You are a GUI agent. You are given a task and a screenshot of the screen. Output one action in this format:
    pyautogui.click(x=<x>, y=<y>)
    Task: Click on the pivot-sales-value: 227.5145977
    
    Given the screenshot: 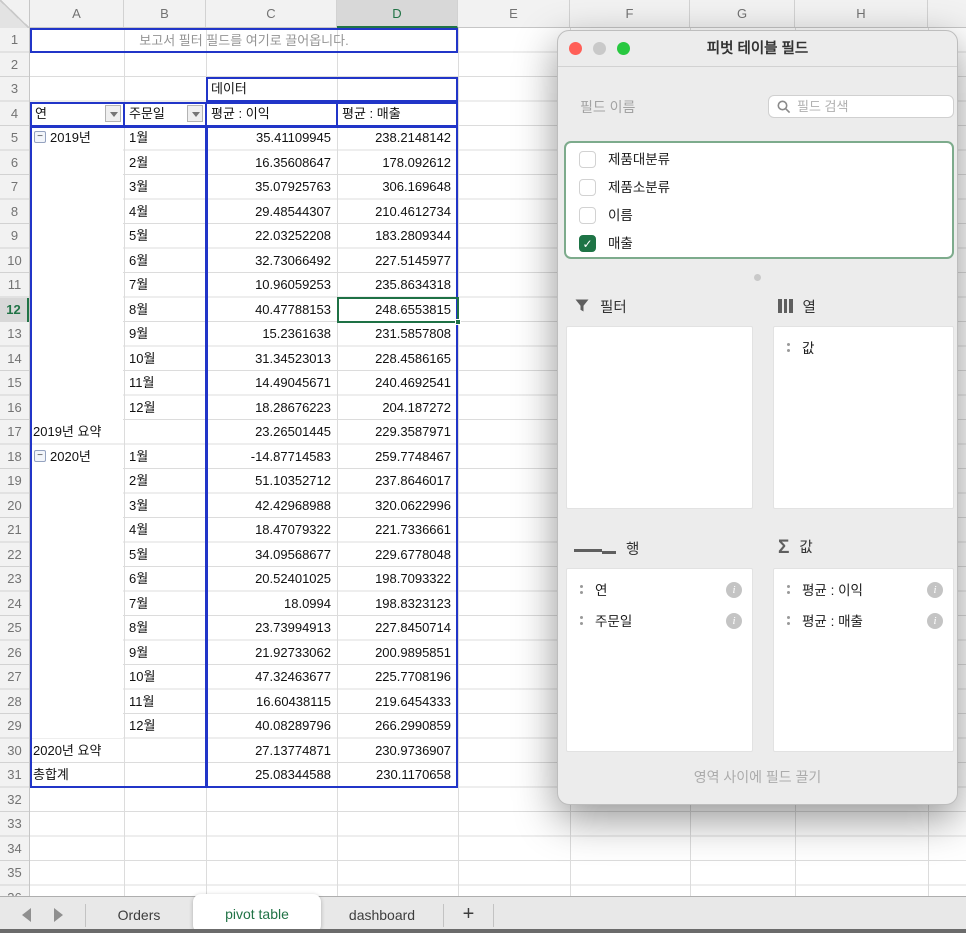 What is the action you would take?
    pyautogui.click(x=394, y=261)
    